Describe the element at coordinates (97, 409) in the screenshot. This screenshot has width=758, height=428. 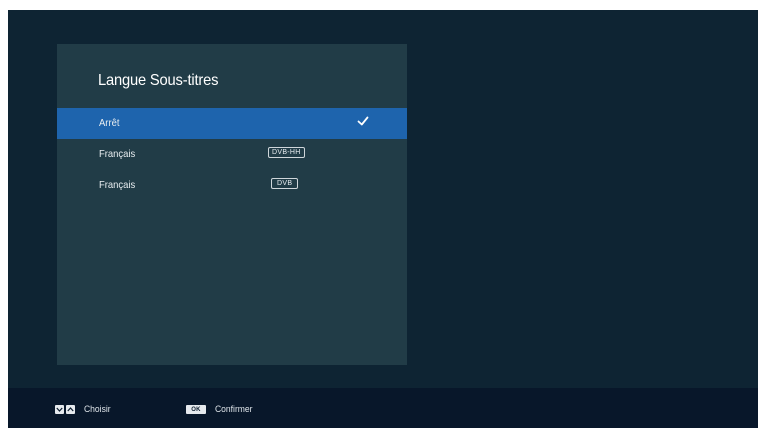
I see `choose-label: Choisir` at that location.